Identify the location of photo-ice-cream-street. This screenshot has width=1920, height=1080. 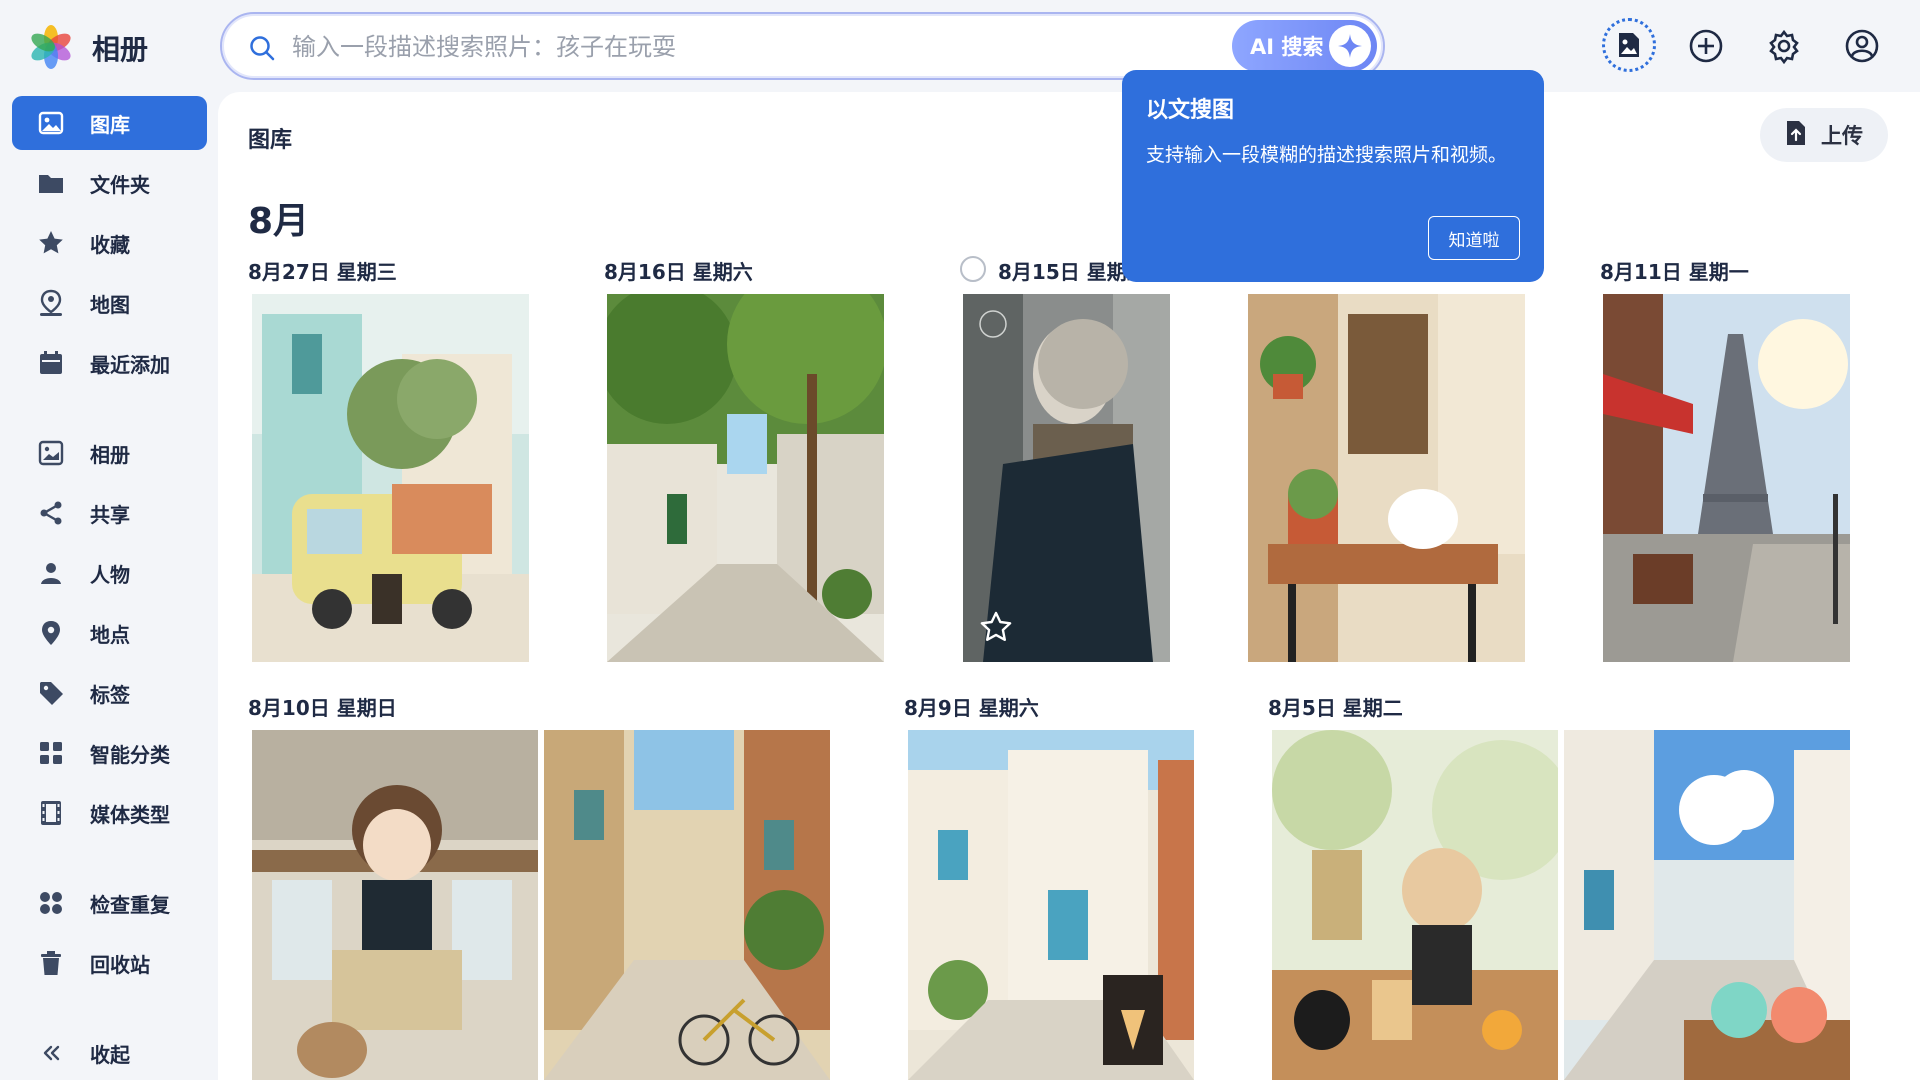
(1051, 905).